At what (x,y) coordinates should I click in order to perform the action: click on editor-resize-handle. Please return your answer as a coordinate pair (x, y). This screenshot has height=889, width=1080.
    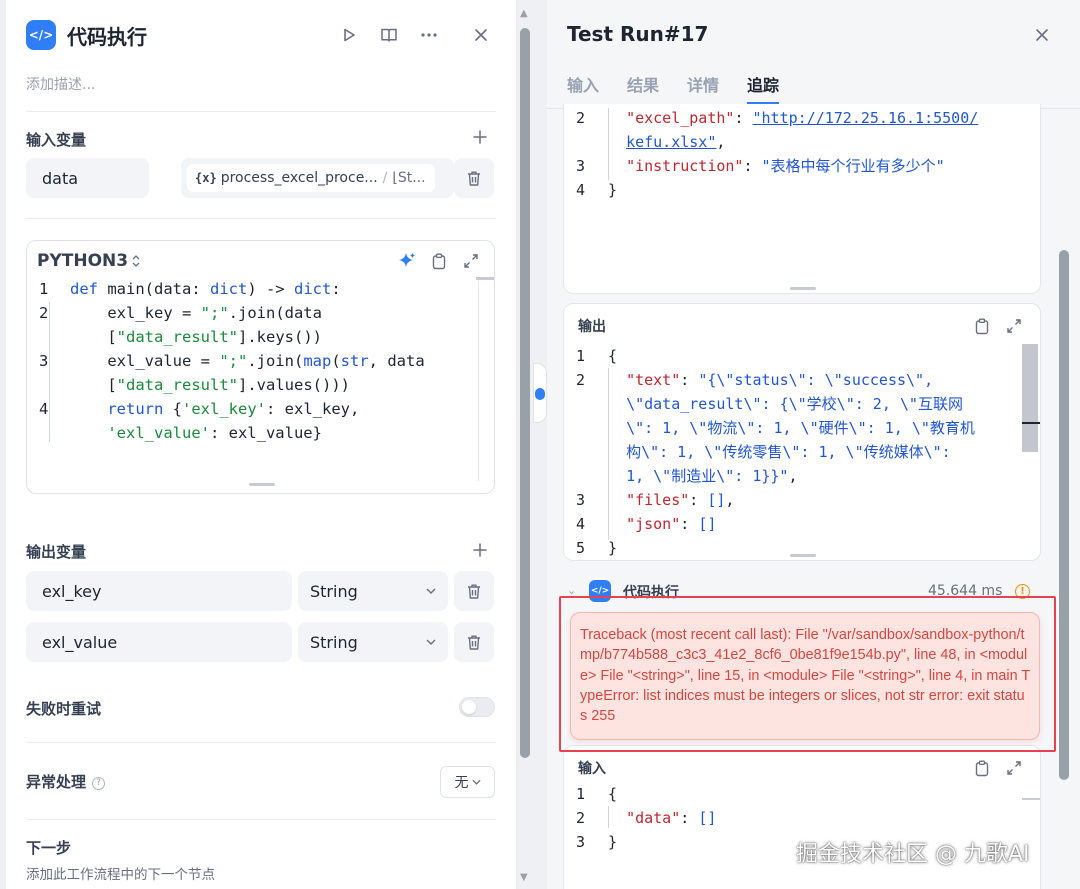
    Looking at the image, I should click on (262, 484).